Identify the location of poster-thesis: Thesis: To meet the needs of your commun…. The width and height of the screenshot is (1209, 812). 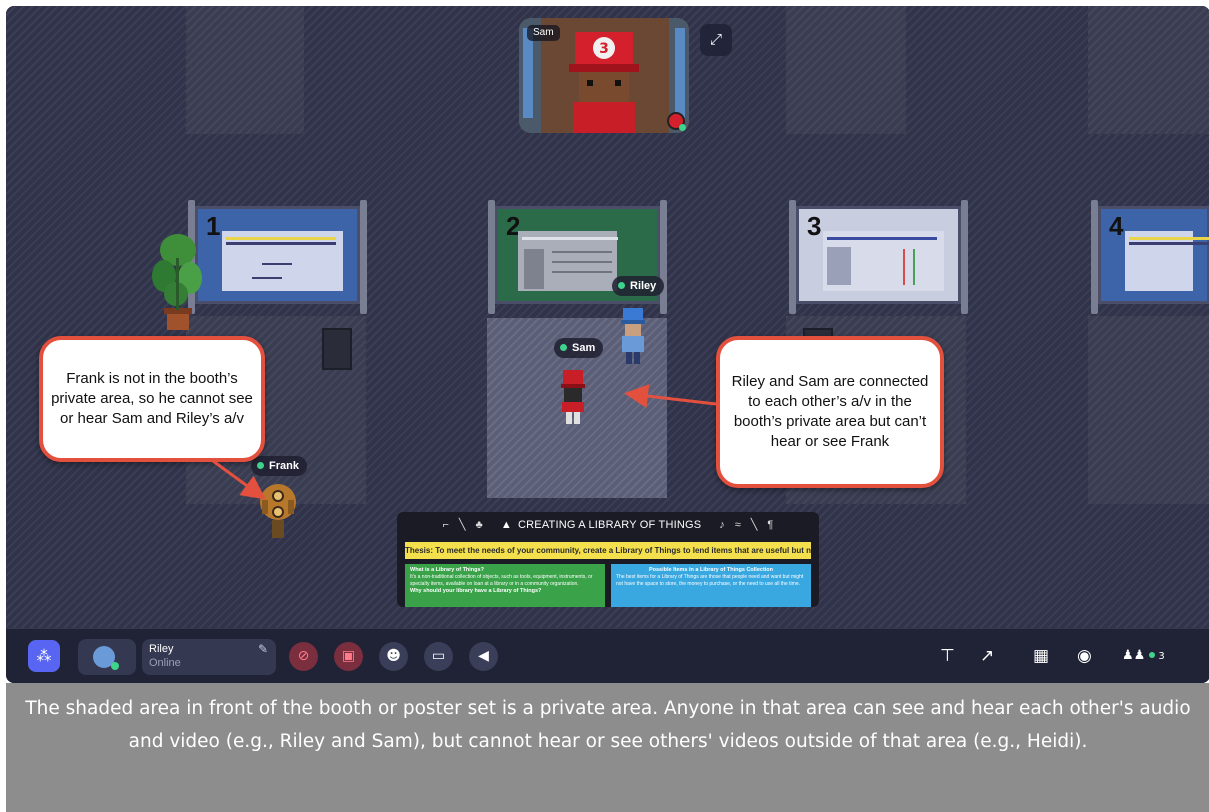
(608, 550).